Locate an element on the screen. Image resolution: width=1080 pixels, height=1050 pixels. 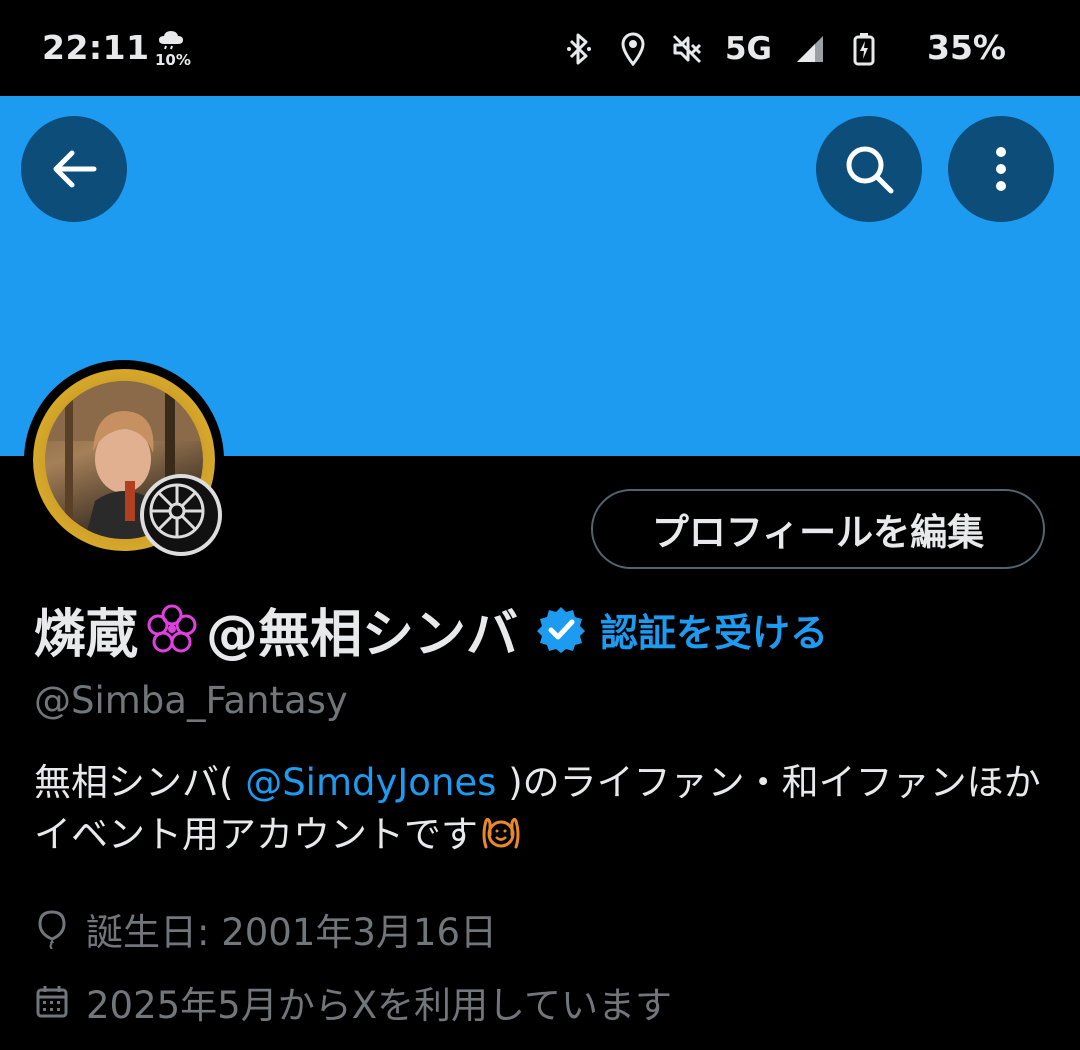
search-button is located at coordinates (869, 169).